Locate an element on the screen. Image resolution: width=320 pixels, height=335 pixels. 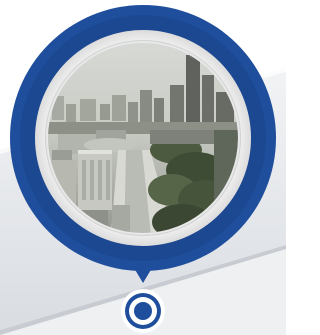
location-marker-dot is located at coordinates (143, 311).